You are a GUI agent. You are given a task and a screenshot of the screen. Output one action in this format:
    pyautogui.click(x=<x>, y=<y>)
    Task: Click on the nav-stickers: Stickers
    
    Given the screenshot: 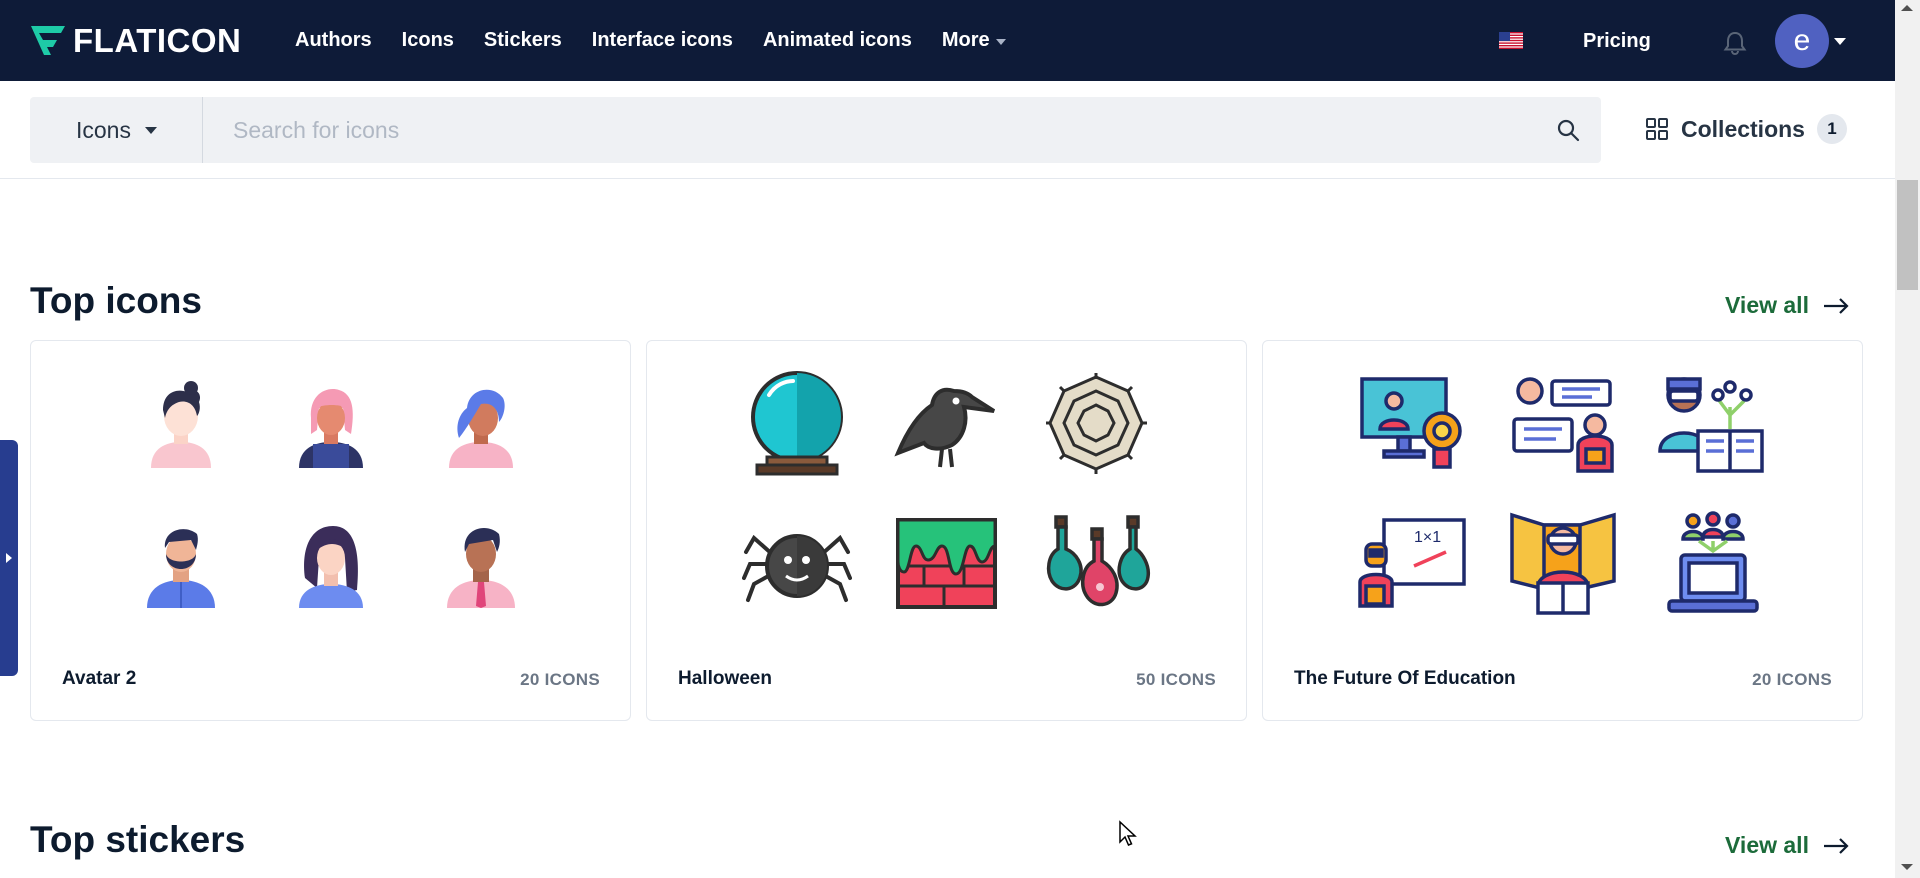 What is the action you would take?
    pyautogui.click(x=523, y=40)
    